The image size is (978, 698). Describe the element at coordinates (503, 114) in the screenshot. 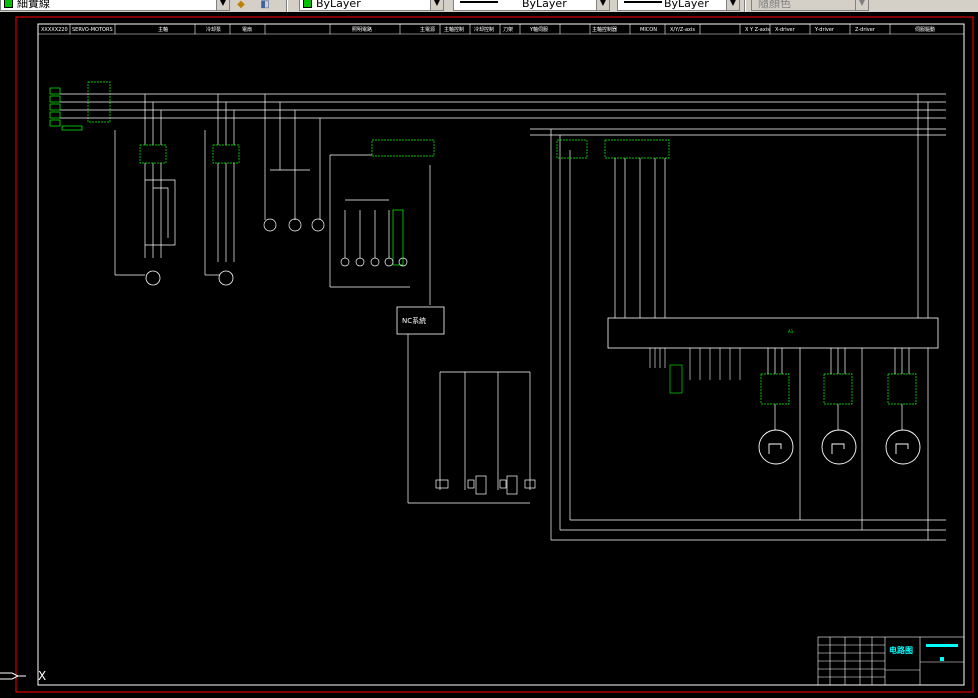

I see `main-bus-lines` at that location.